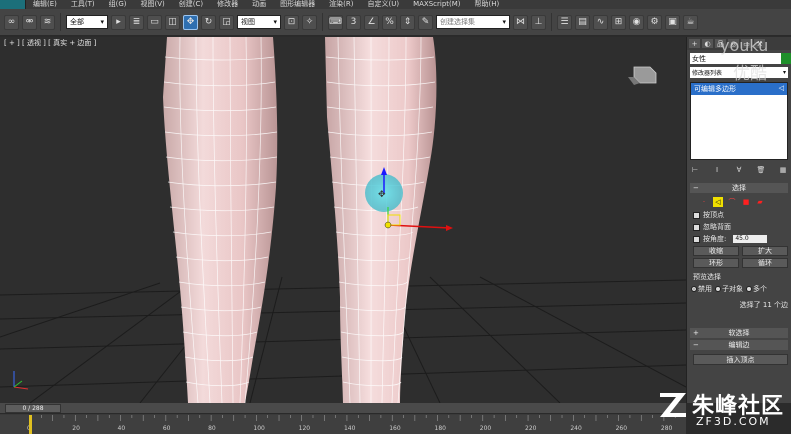 The width and height of the screenshot is (791, 434). What do you see at coordinates (739, 333) in the screenshot?
I see `soft-selection-rollout-header: + 软选择` at bounding box center [739, 333].